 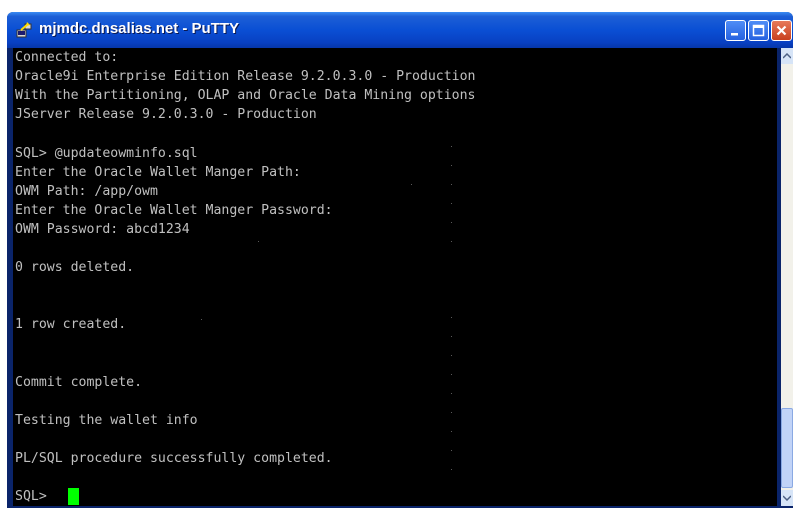 What do you see at coordinates (400, 30) in the screenshot?
I see `title-bar: mjmdc.dnsalias.net - PuTTY` at bounding box center [400, 30].